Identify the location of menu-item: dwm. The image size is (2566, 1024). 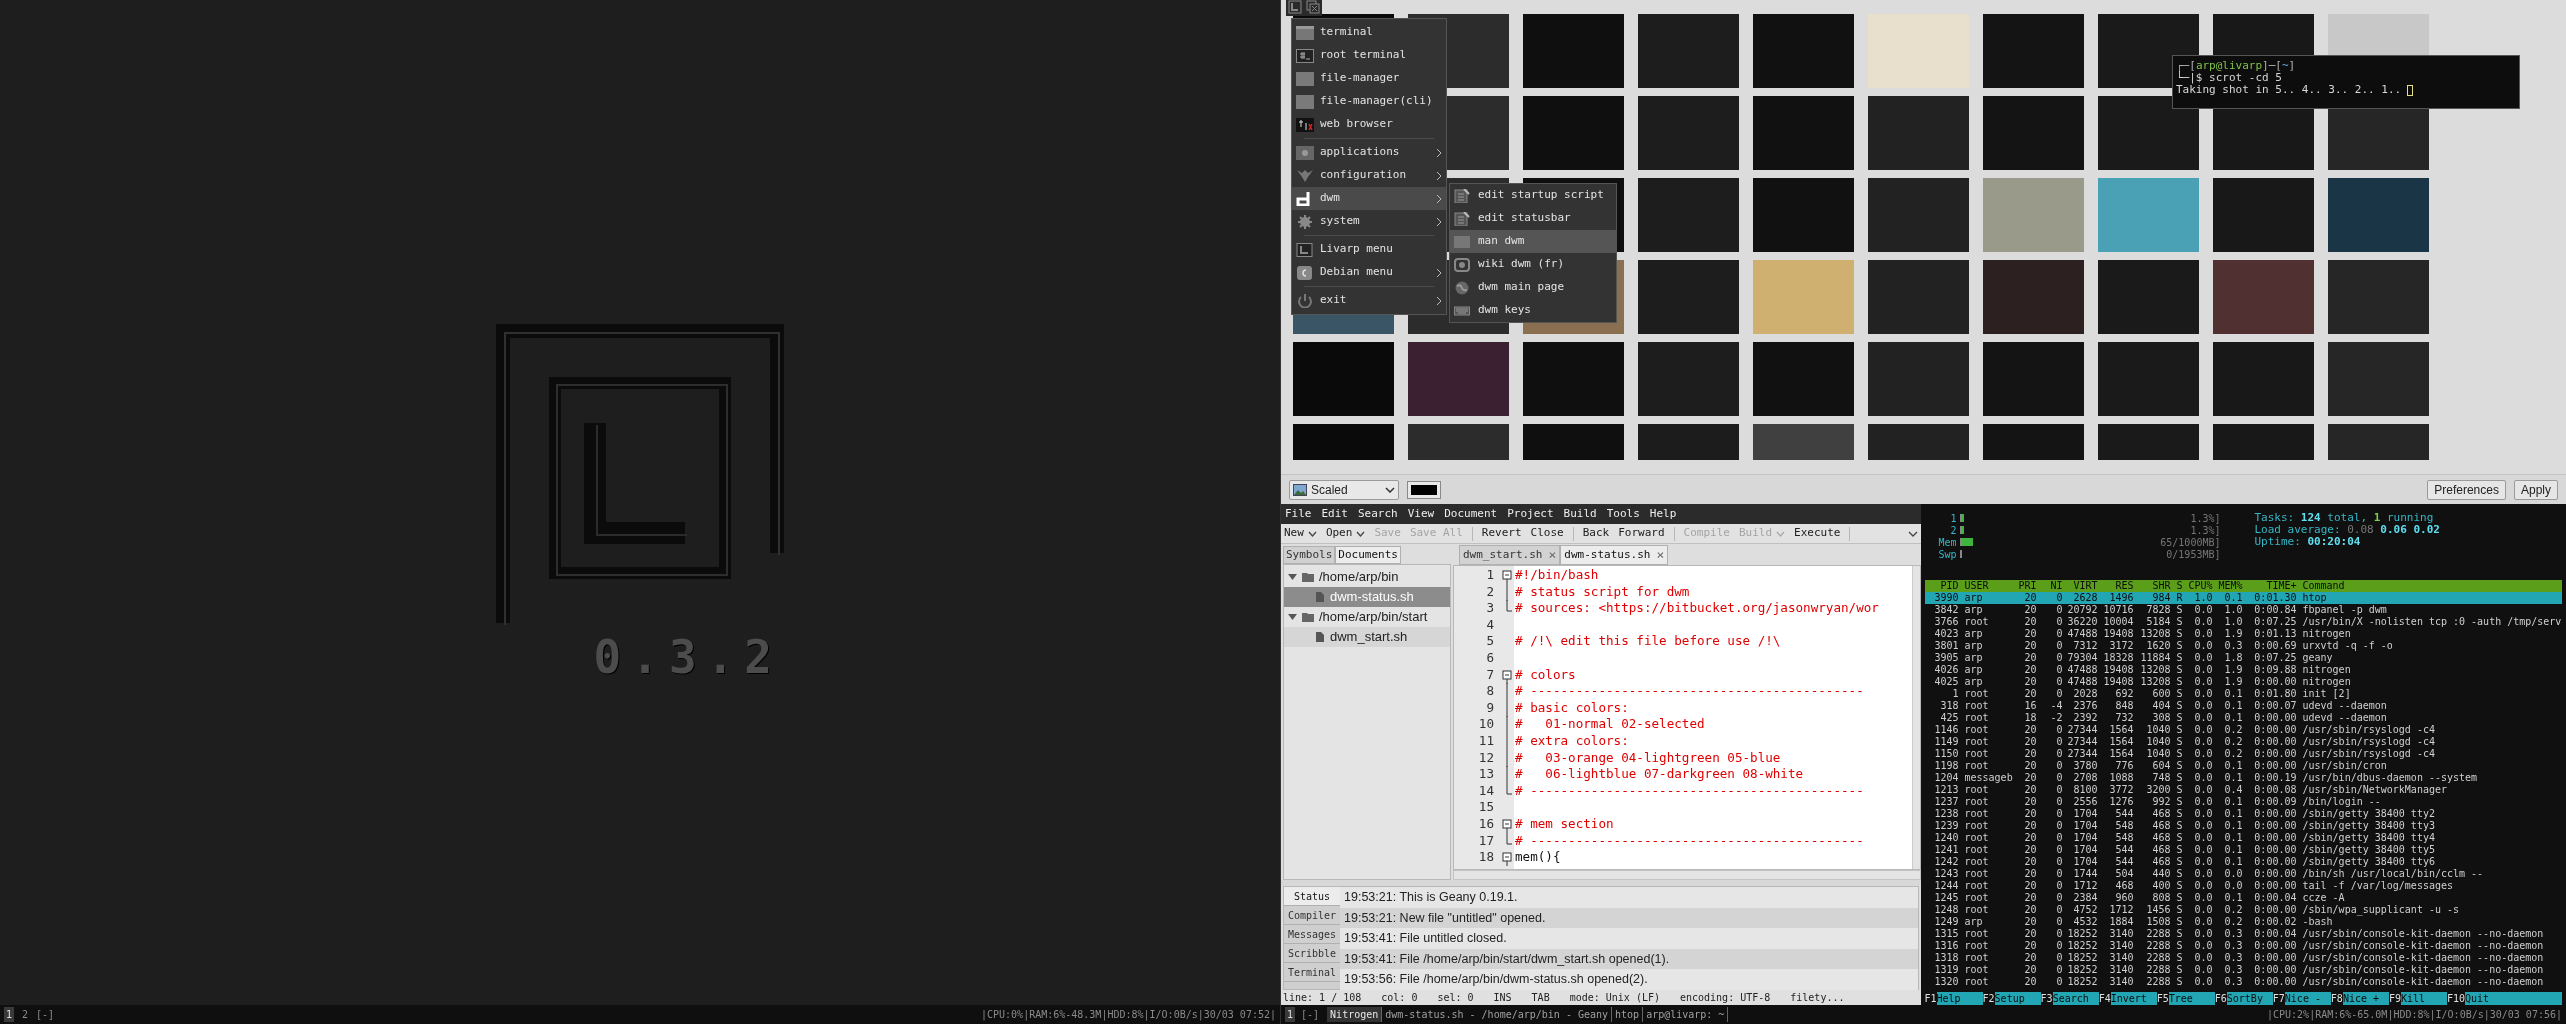
(1369, 198).